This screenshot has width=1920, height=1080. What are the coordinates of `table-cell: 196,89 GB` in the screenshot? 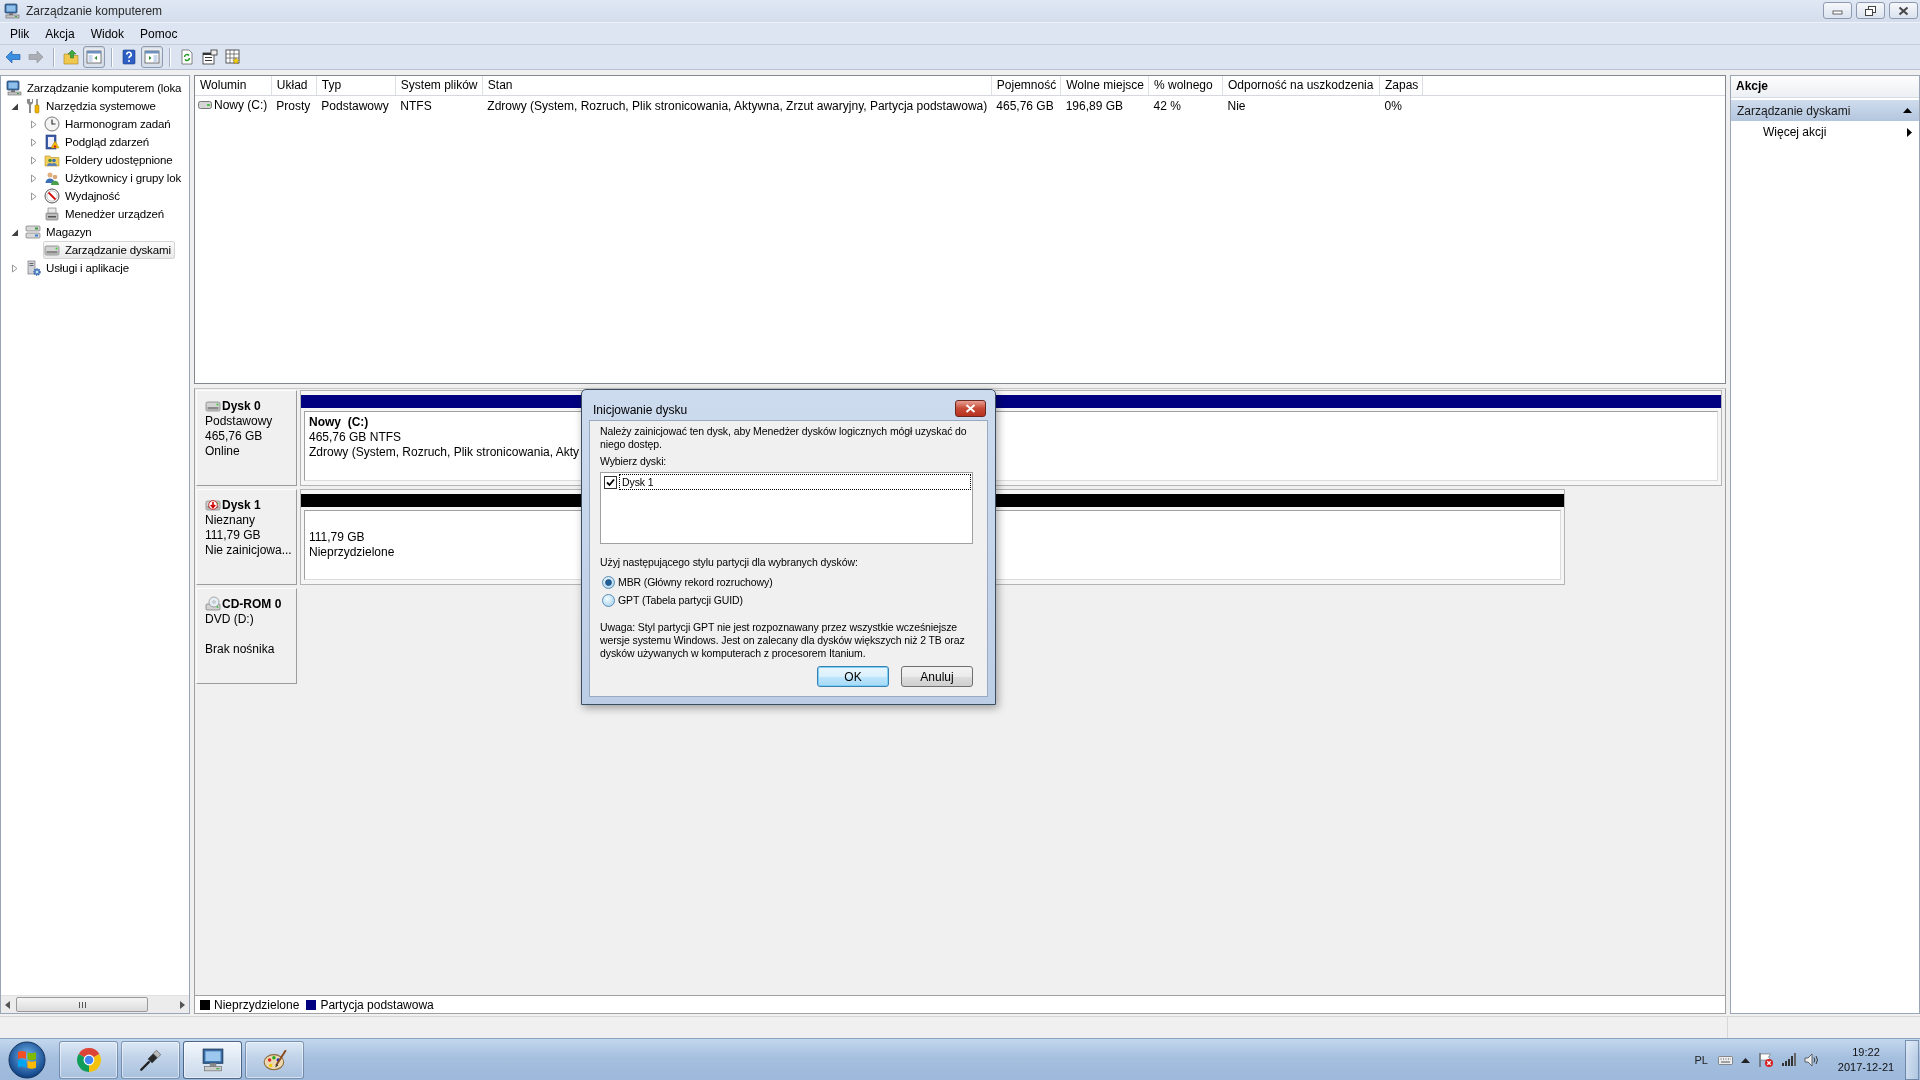 It's located at (1104, 105).